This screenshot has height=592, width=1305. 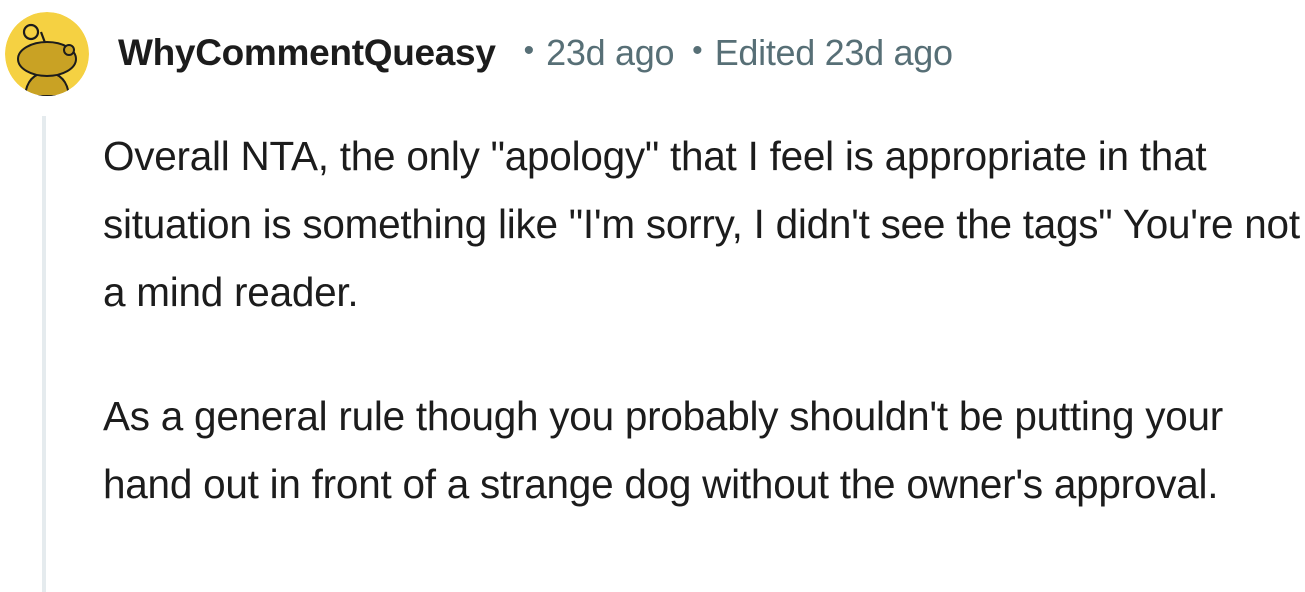 I want to click on user-avatar, so click(x=47, y=54).